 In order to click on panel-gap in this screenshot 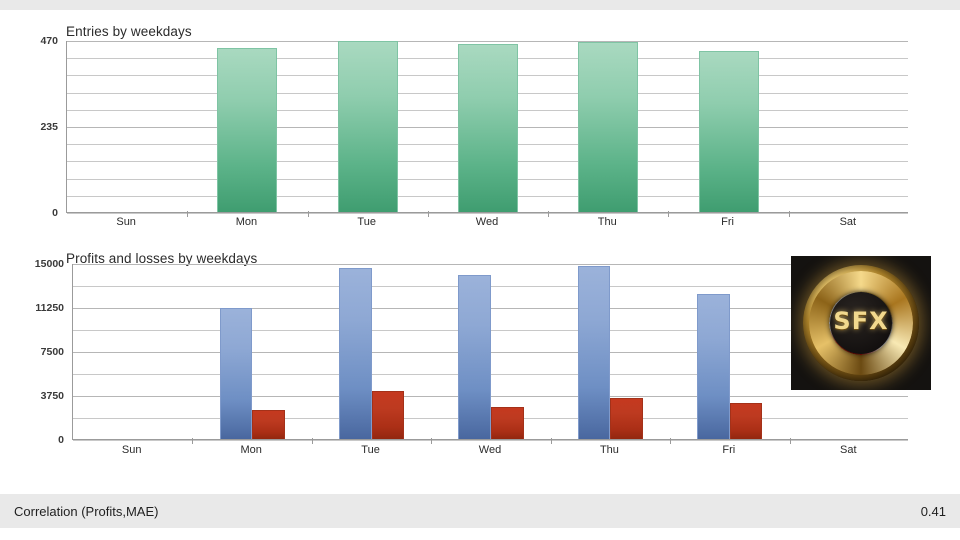, I will do `click(480, 487)`.